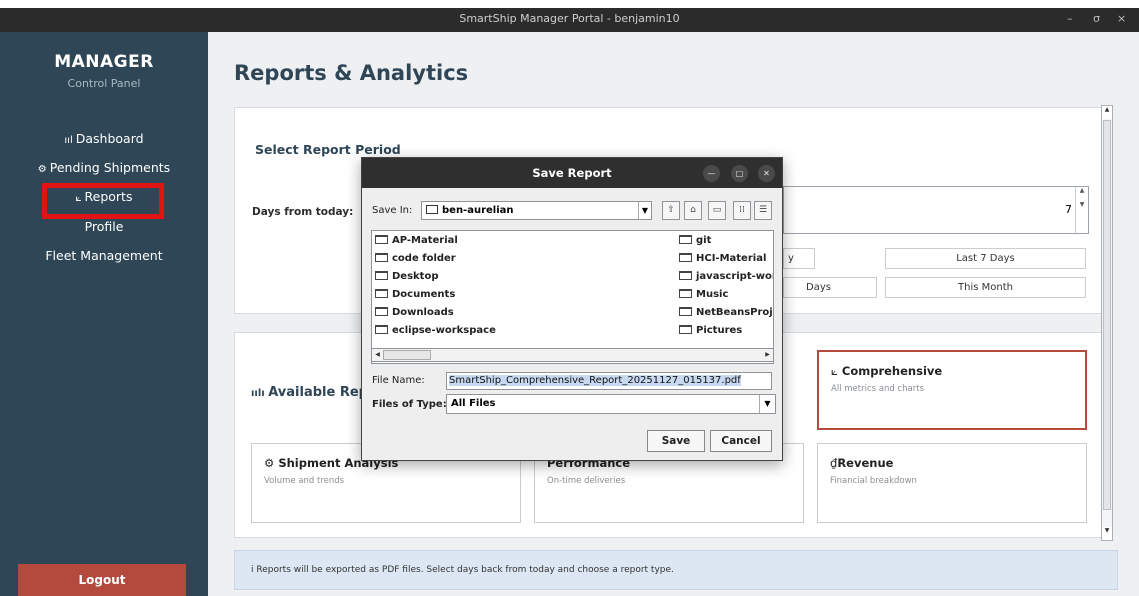  What do you see at coordinates (414, 312) in the screenshot?
I see `list-item: Downloads` at bounding box center [414, 312].